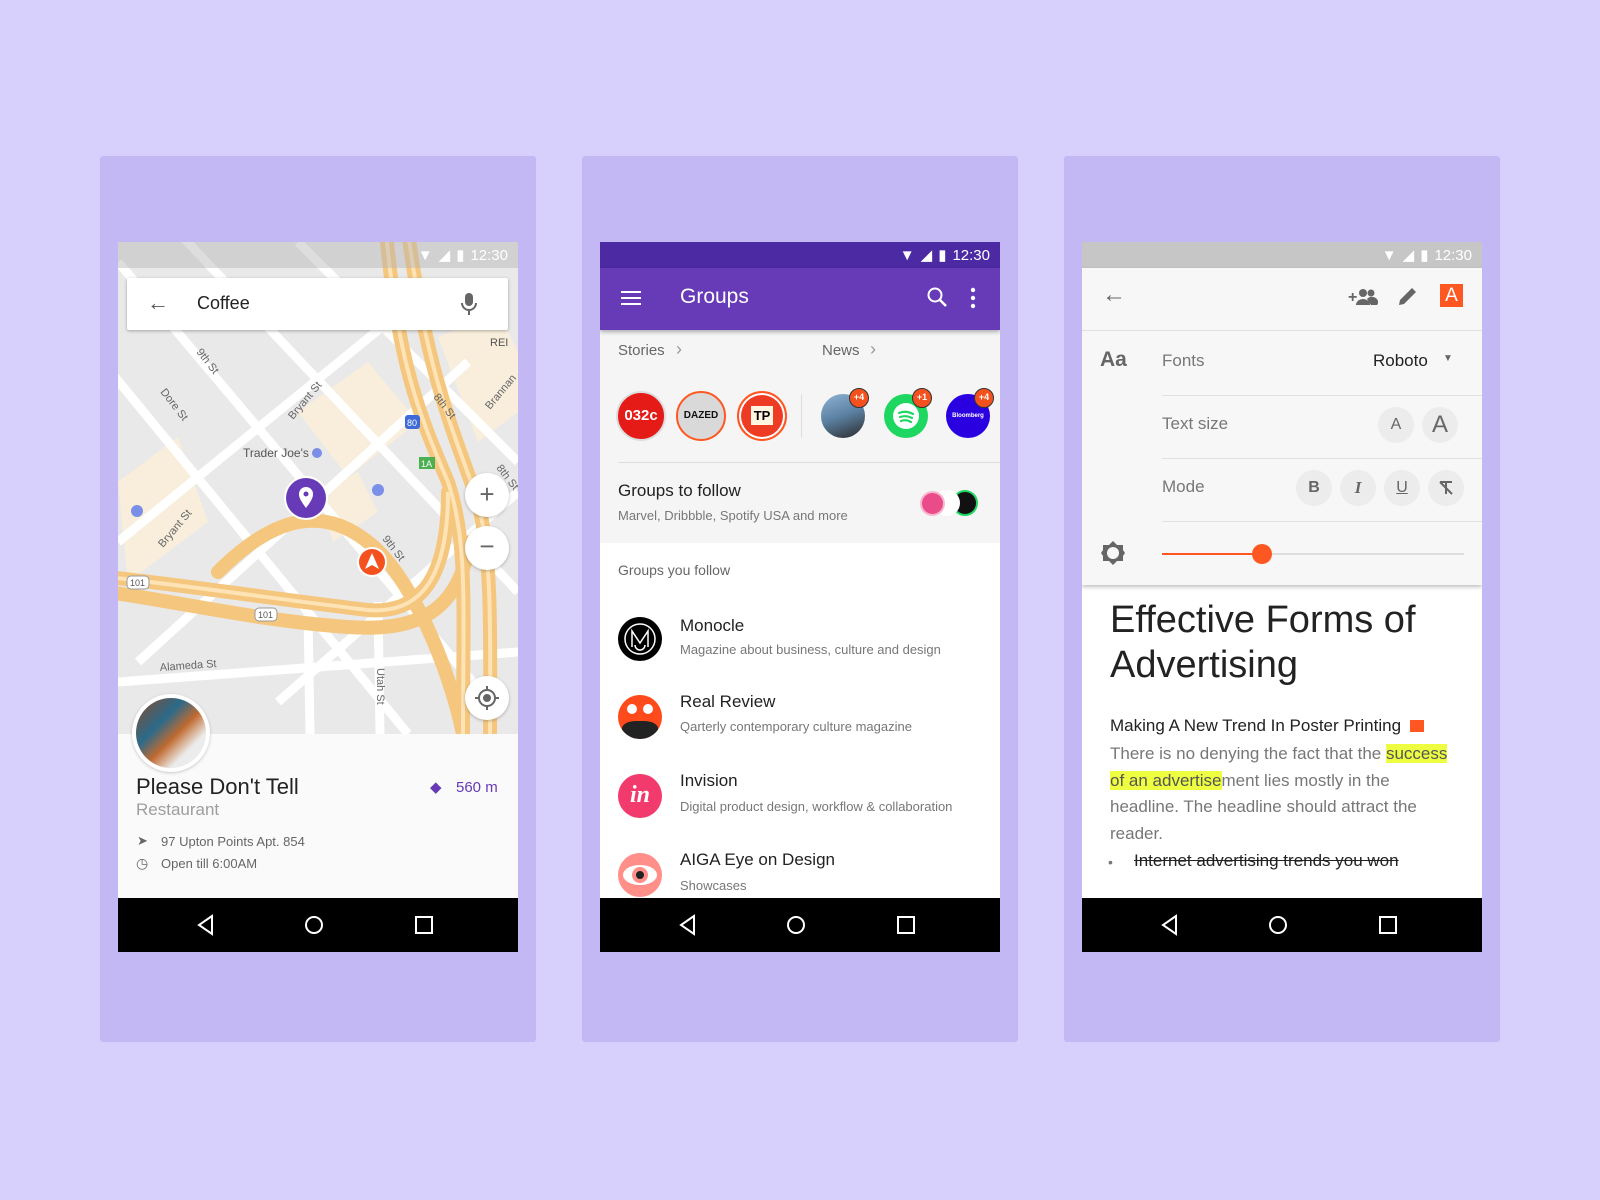  Describe the element at coordinates (1417, 361) in the screenshot. I see `font-dropdown: Roboto ▼` at that location.